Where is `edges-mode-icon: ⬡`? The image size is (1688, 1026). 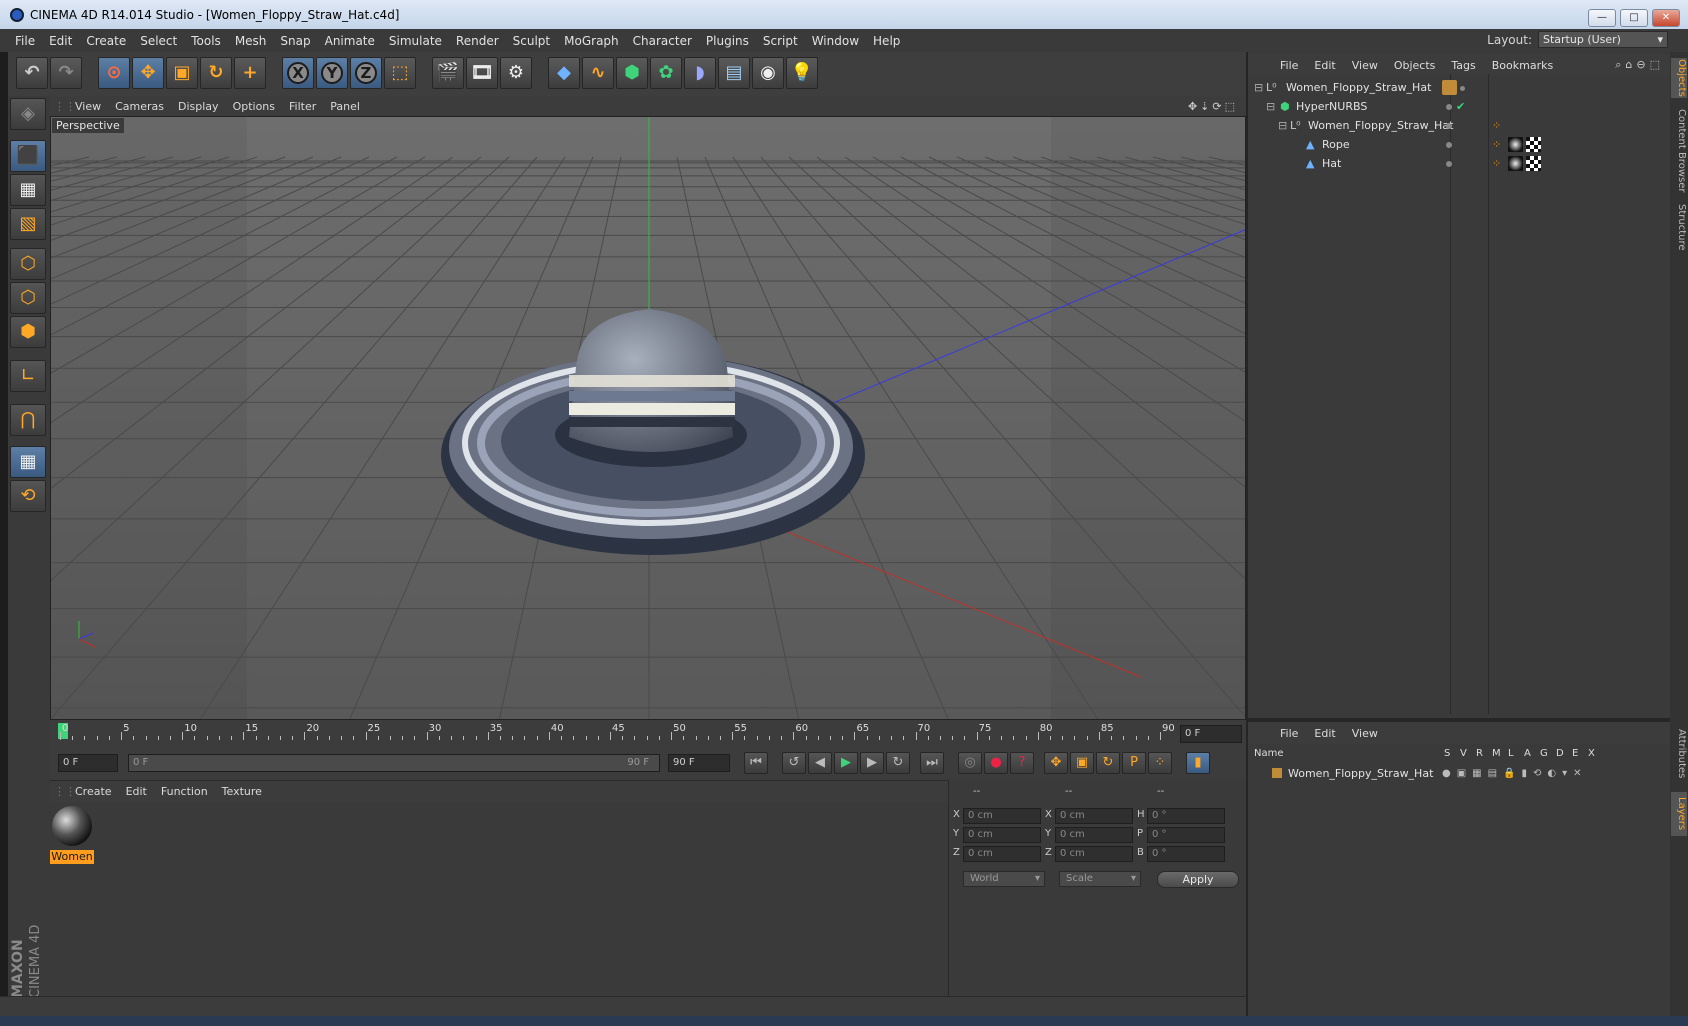 edges-mode-icon: ⬡ is located at coordinates (28, 298).